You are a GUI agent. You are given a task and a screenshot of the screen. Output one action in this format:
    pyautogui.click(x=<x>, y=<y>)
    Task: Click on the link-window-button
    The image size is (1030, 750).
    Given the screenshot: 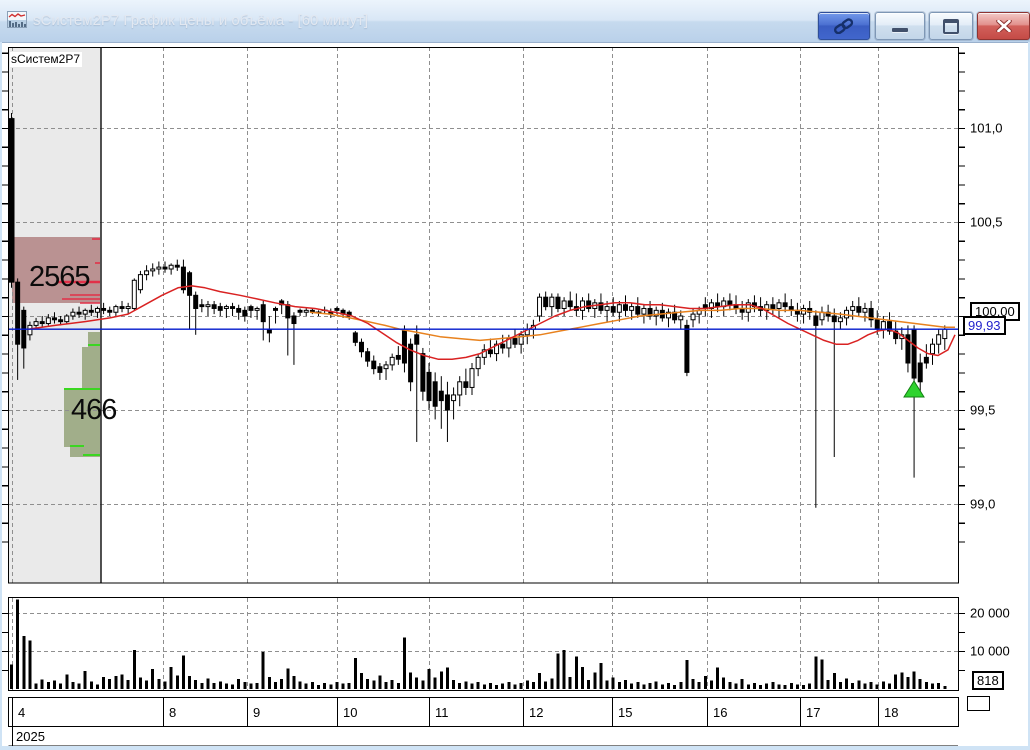 What is the action you would take?
    pyautogui.click(x=844, y=26)
    